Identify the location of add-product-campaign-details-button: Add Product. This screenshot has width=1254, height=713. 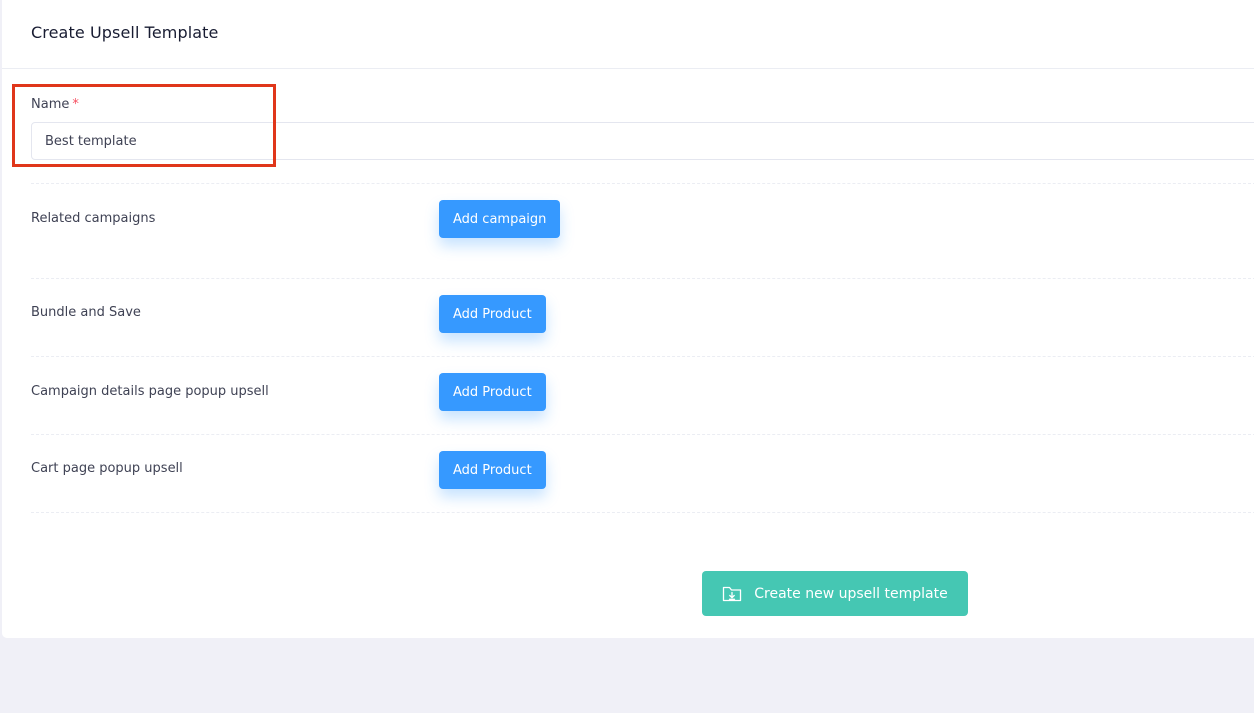
(492, 392).